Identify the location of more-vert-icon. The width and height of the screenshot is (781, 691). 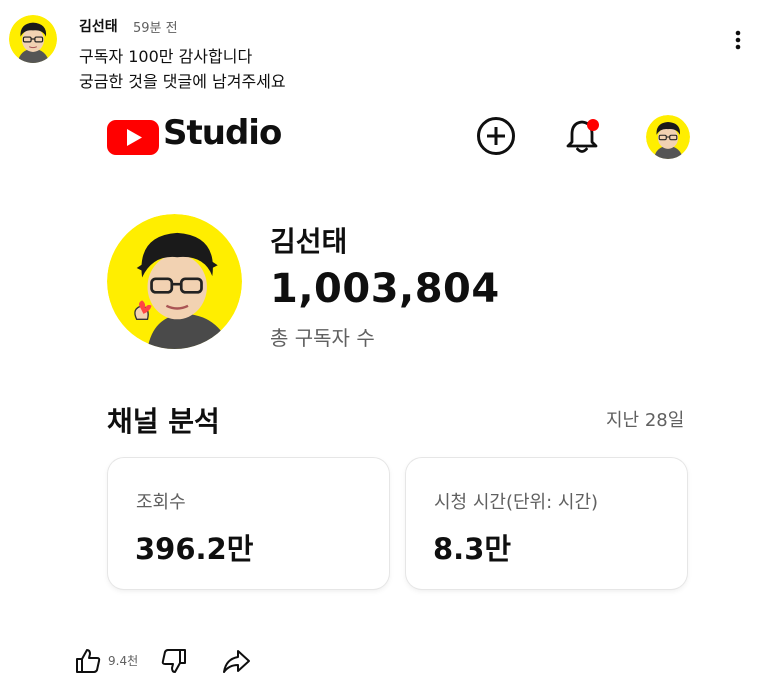
(738, 40).